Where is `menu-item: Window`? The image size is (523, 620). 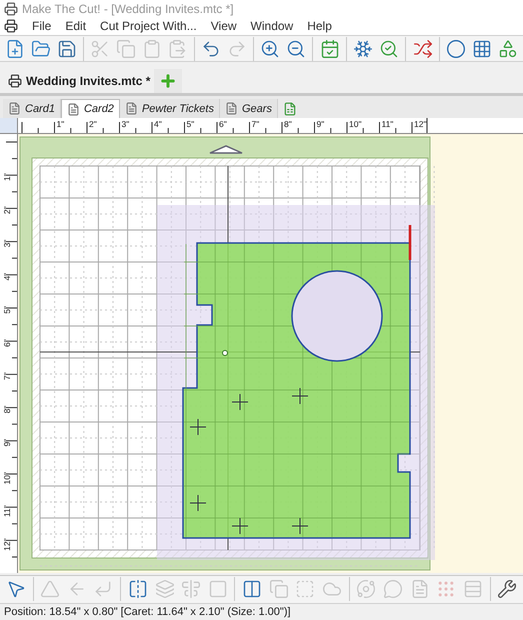
menu-item: Window is located at coordinates (272, 26).